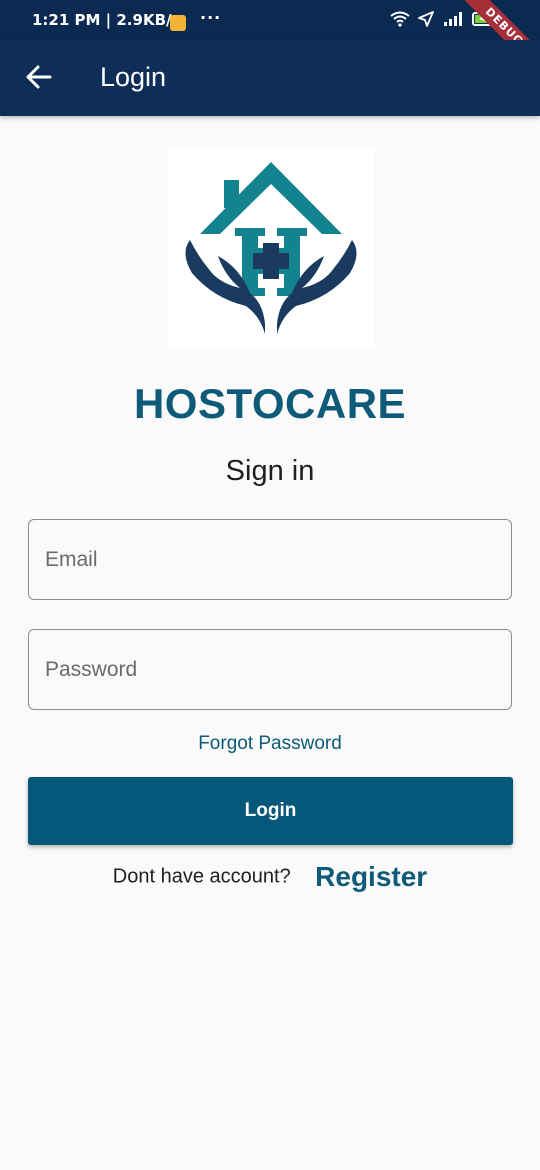 The image size is (540, 1170). Describe the element at coordinates (270, 78) in the screenshot. I see `app-bar: Login` at that location.